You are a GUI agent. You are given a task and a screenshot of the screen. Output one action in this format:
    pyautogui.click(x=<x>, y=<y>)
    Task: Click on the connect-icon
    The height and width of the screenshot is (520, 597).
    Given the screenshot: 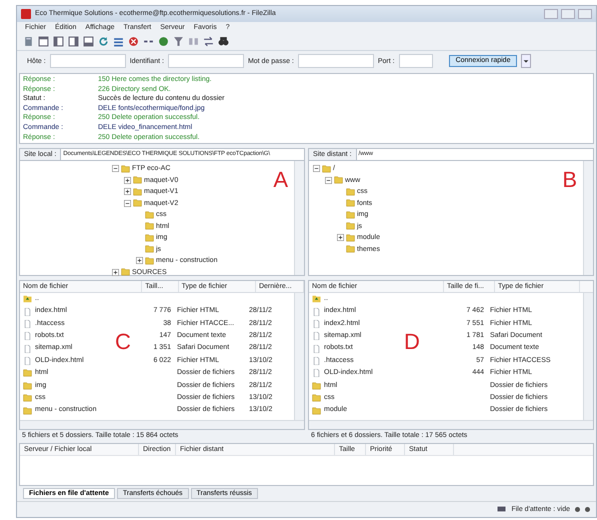 What is the action you would take?
    pyautogui.click(x=163, y=42)
    